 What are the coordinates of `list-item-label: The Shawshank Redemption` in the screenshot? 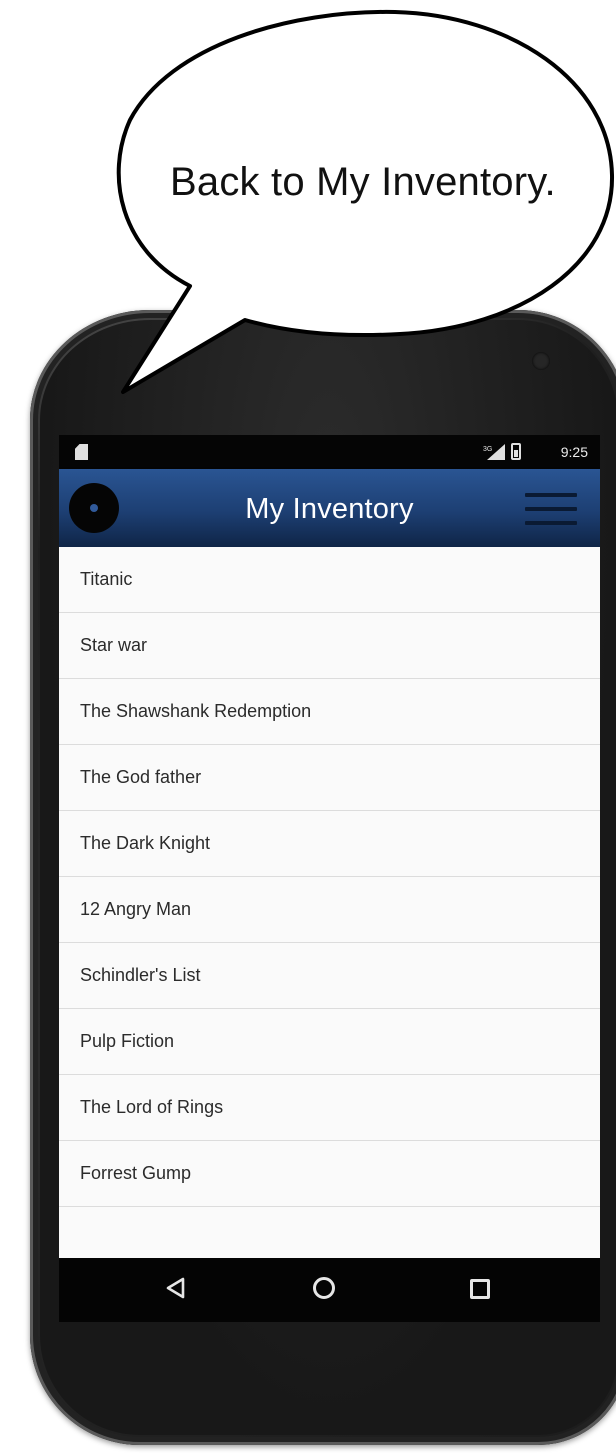 It's located at (196, 711).